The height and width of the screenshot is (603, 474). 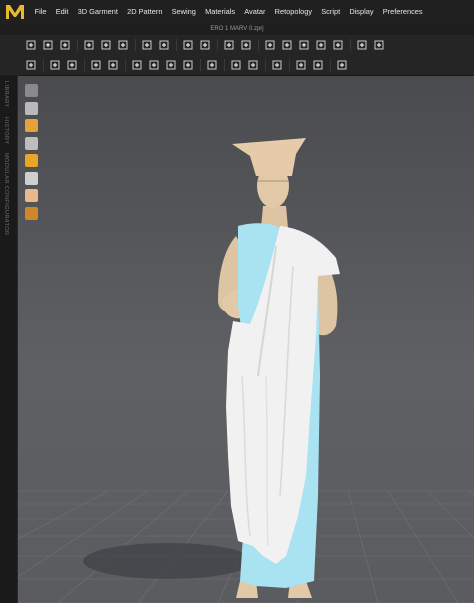 What do you see at coordinates (212, 65) in the screenshot?
I see `tape-icon` at bounding box center [212, 65].